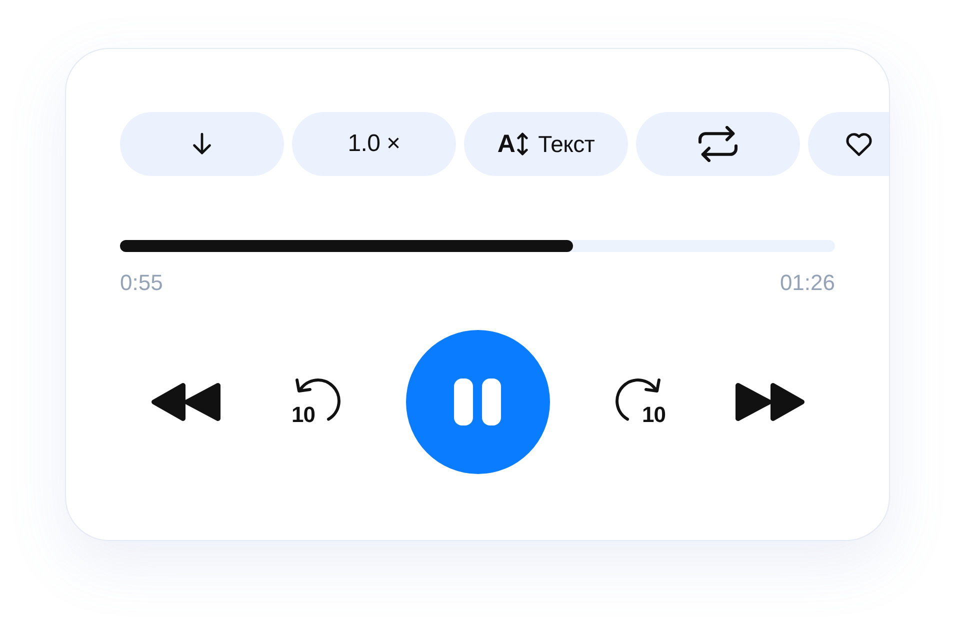 The image size is (955, 623). I want to click on fast-forward-icon, so click(770, 402).